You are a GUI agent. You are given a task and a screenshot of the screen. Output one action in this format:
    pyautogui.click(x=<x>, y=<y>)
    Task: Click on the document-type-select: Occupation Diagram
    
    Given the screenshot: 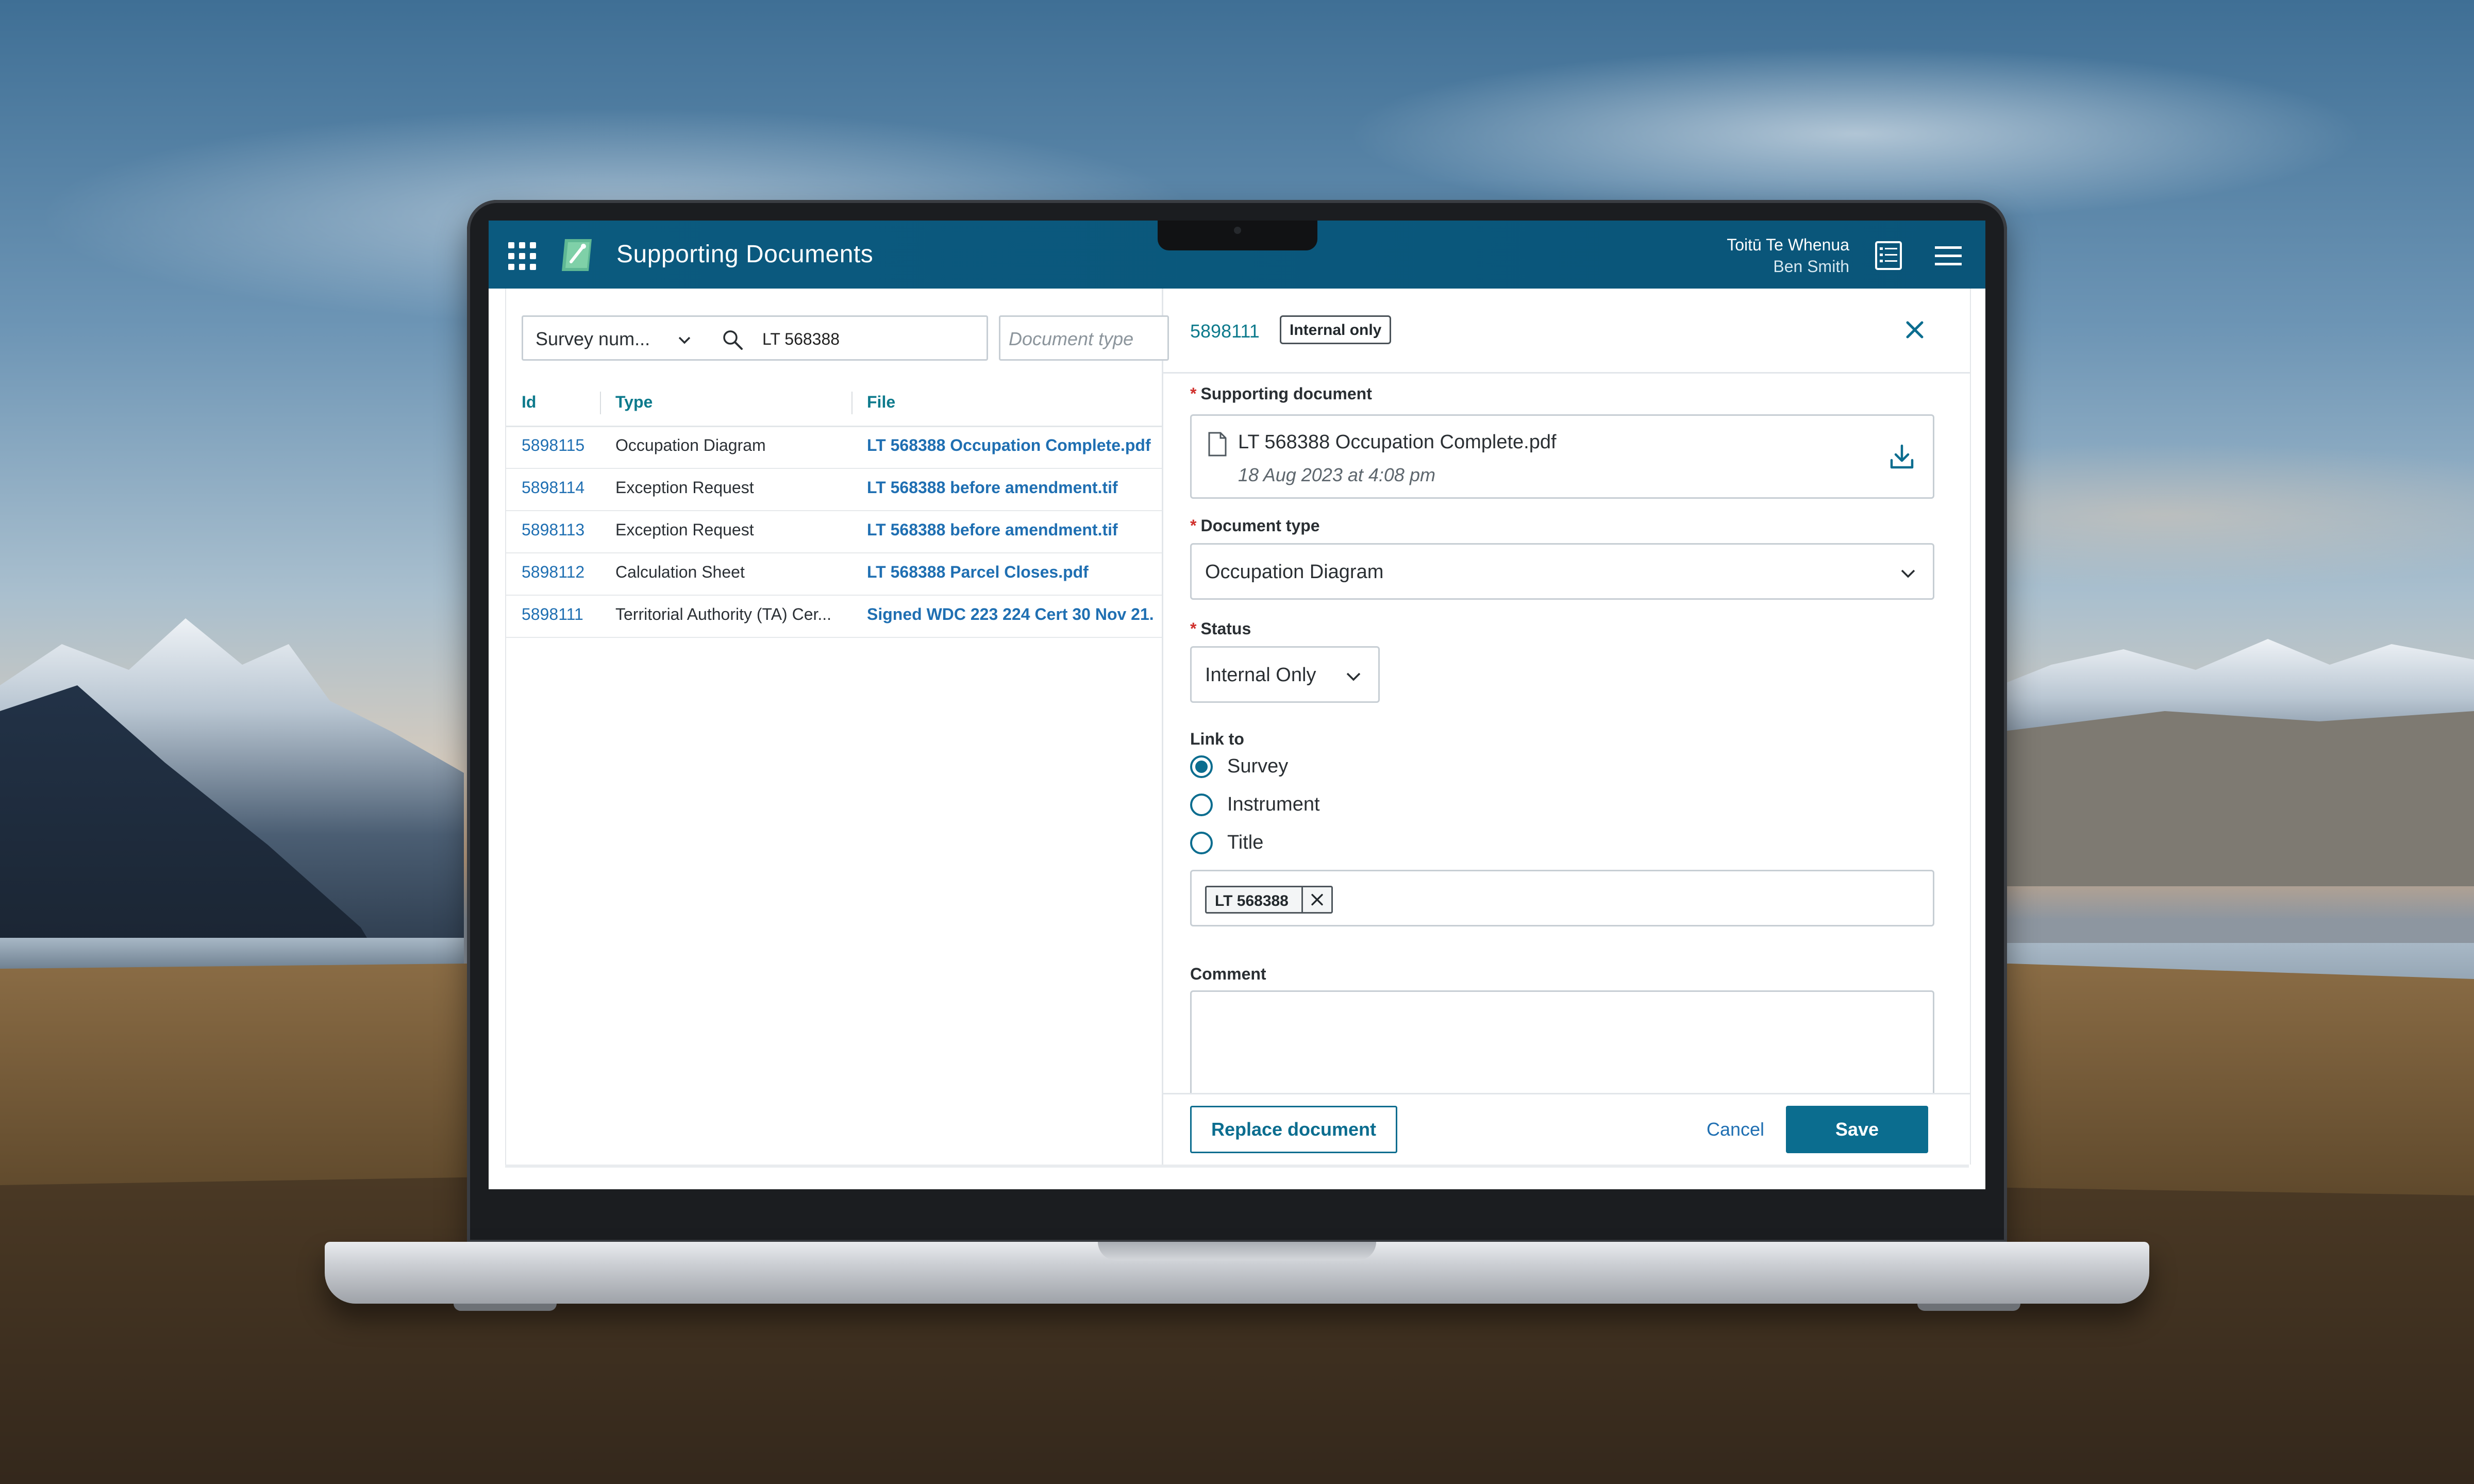 What is the action you would take?
    pyautogui.click(x=1562, y=571)
    